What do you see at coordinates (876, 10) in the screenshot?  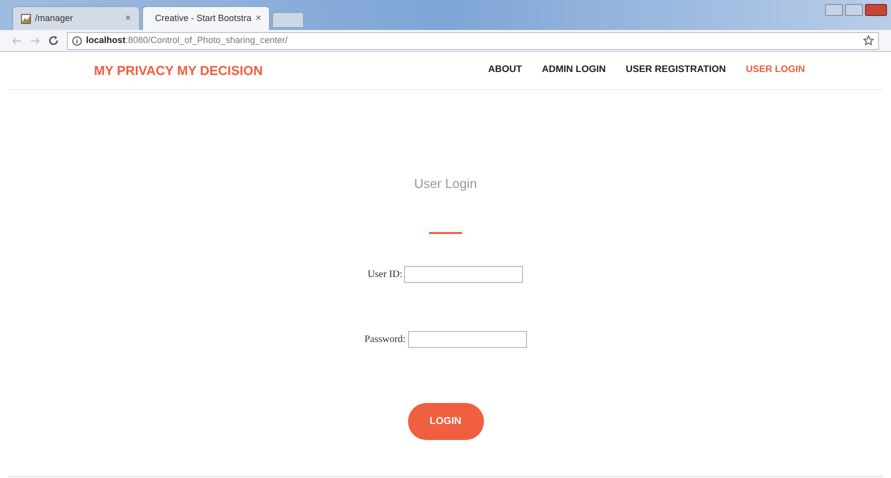 I see `close-window-button` at bounding box center [876, 10].